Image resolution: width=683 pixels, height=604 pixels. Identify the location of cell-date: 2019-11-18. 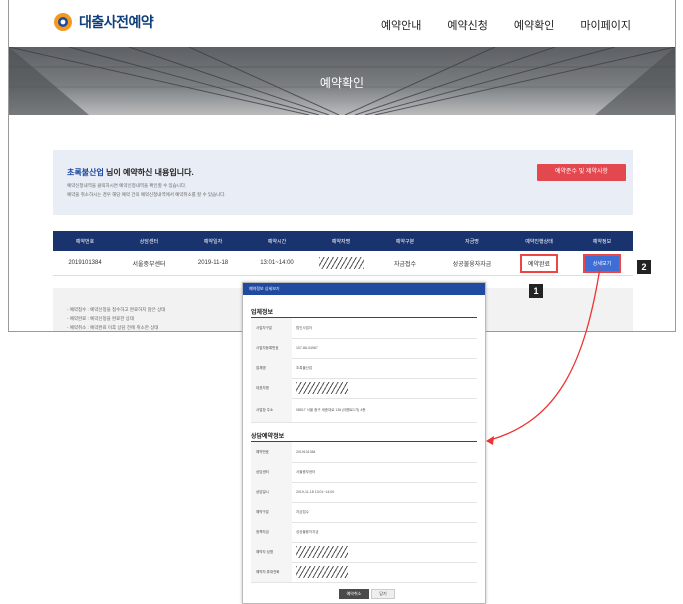
(213, 263).